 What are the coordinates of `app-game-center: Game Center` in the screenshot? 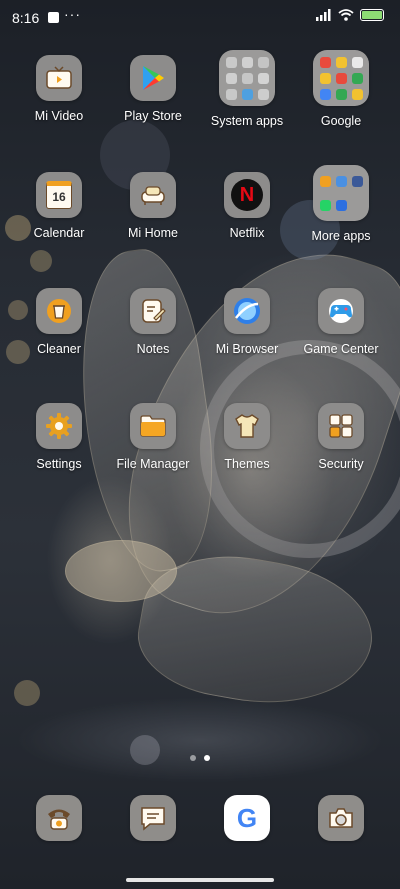 It's located at (341, 322).